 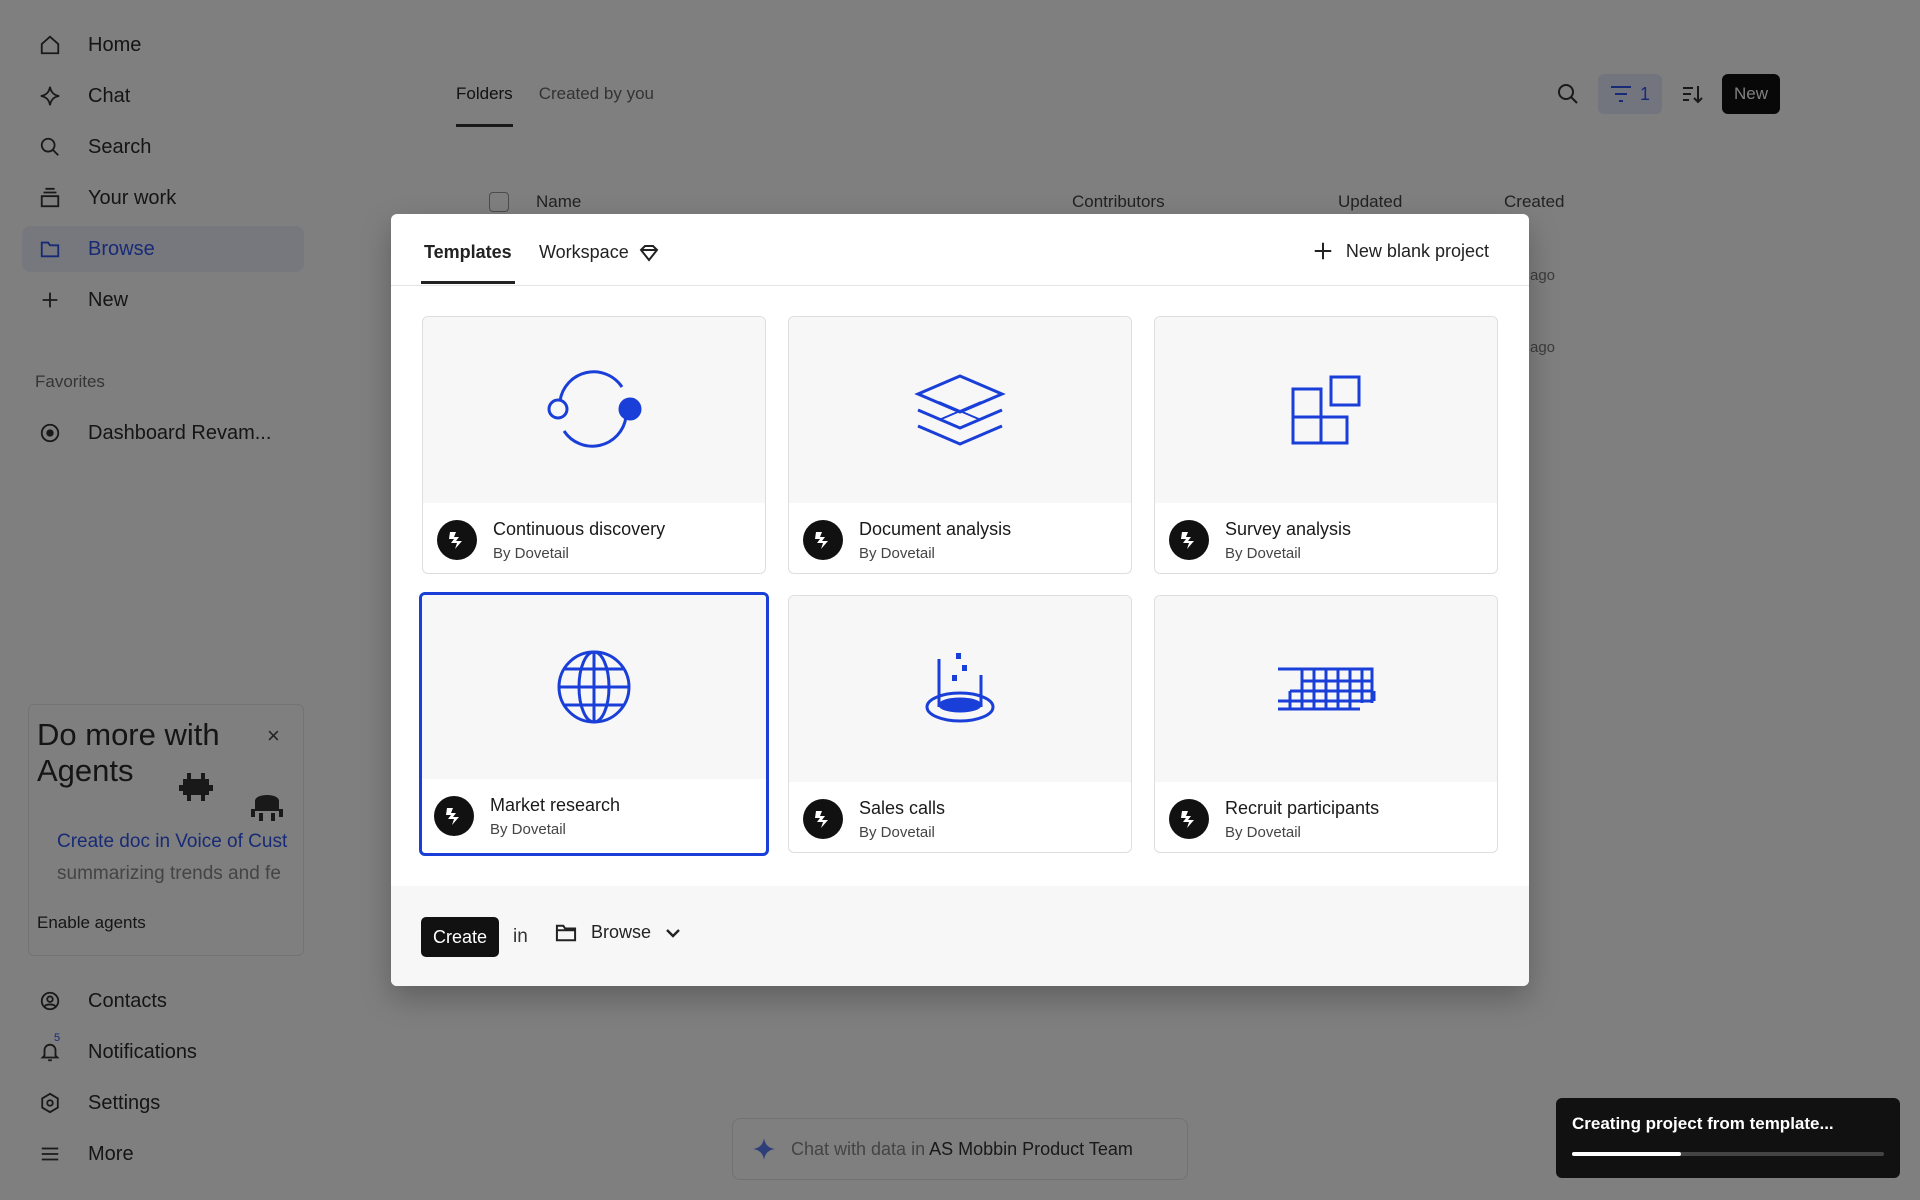 What do you see at coordinates (1288, 529) in the screenshot?
I see `template-title: Survey analysis` at bounding box center [1288, 529].